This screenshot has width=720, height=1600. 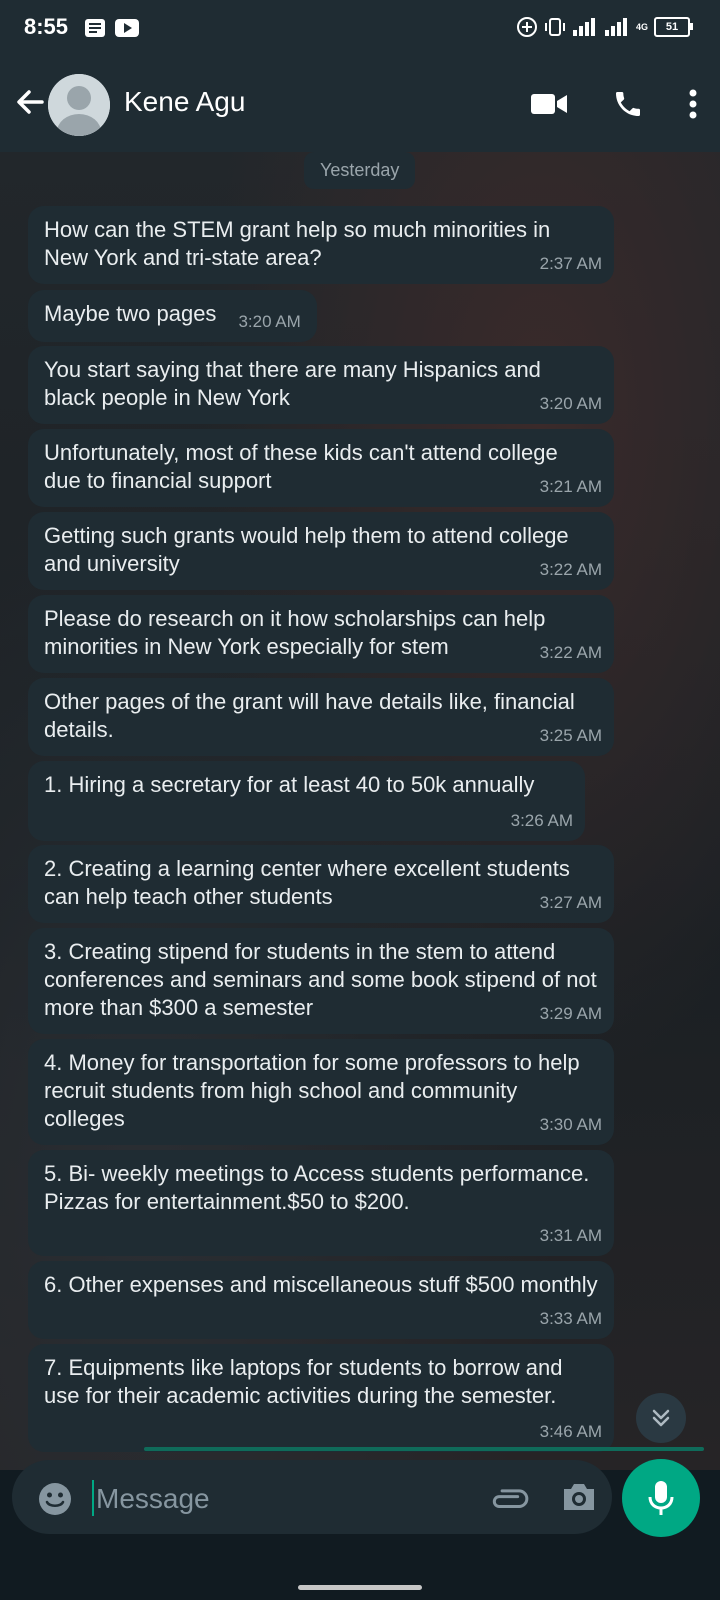 What do you see at coordinates (693, 104) in the screenshot?
I see `more-options-icon` at bounding box center [693, 104].